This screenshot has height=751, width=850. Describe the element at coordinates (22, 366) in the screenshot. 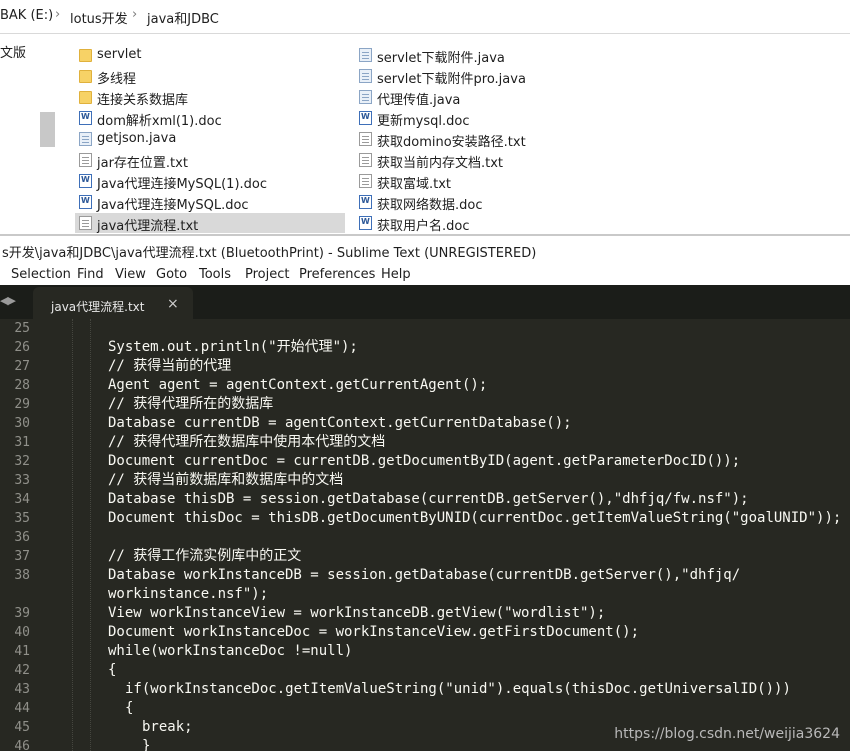

I see `line-number: 27` at that location.